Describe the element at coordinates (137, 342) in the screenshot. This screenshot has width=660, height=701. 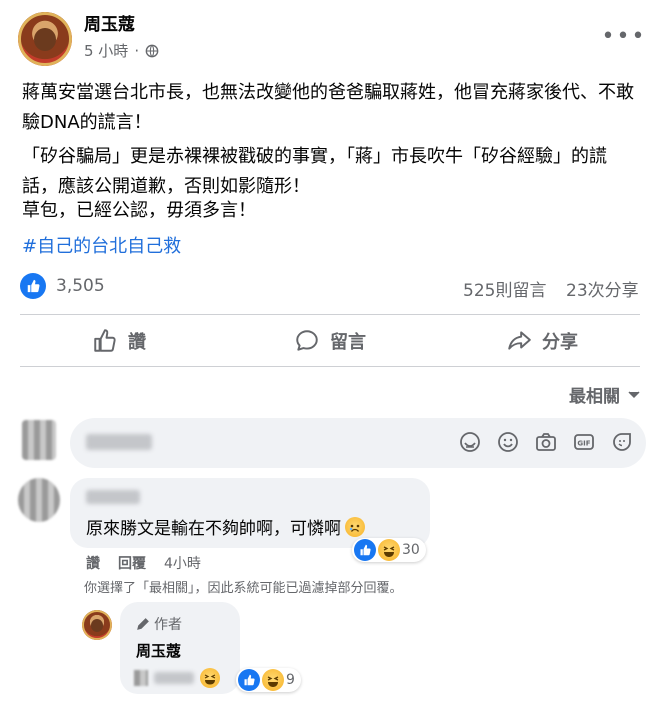
I see `like-button-label: 讚` at that location.